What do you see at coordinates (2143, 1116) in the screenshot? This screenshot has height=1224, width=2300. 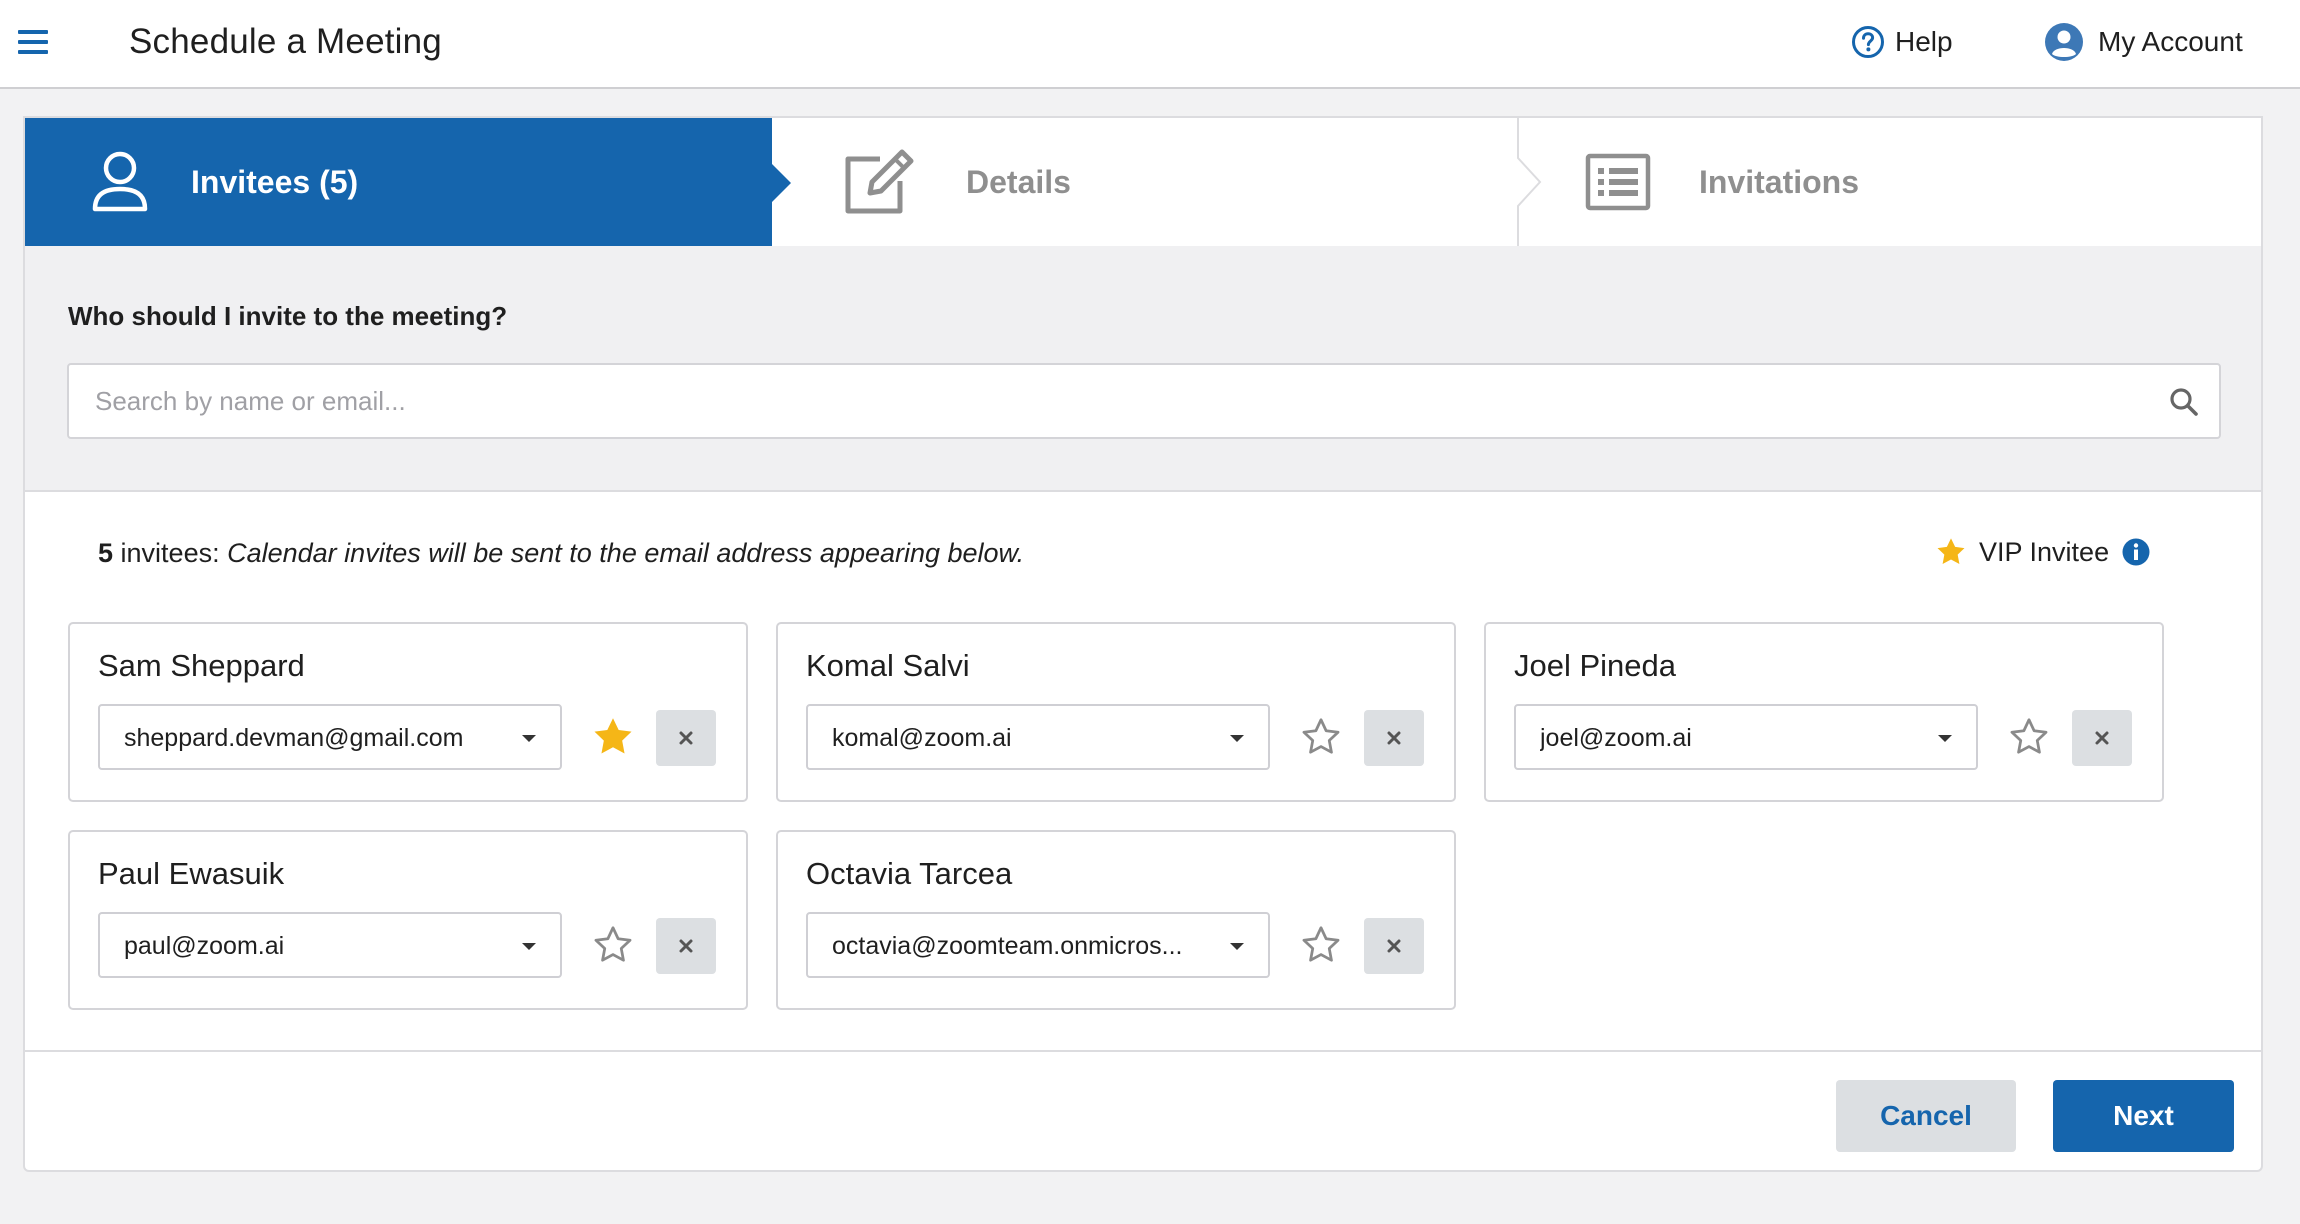 I see `next-button: Next` at bounding box center [2143, 1116].